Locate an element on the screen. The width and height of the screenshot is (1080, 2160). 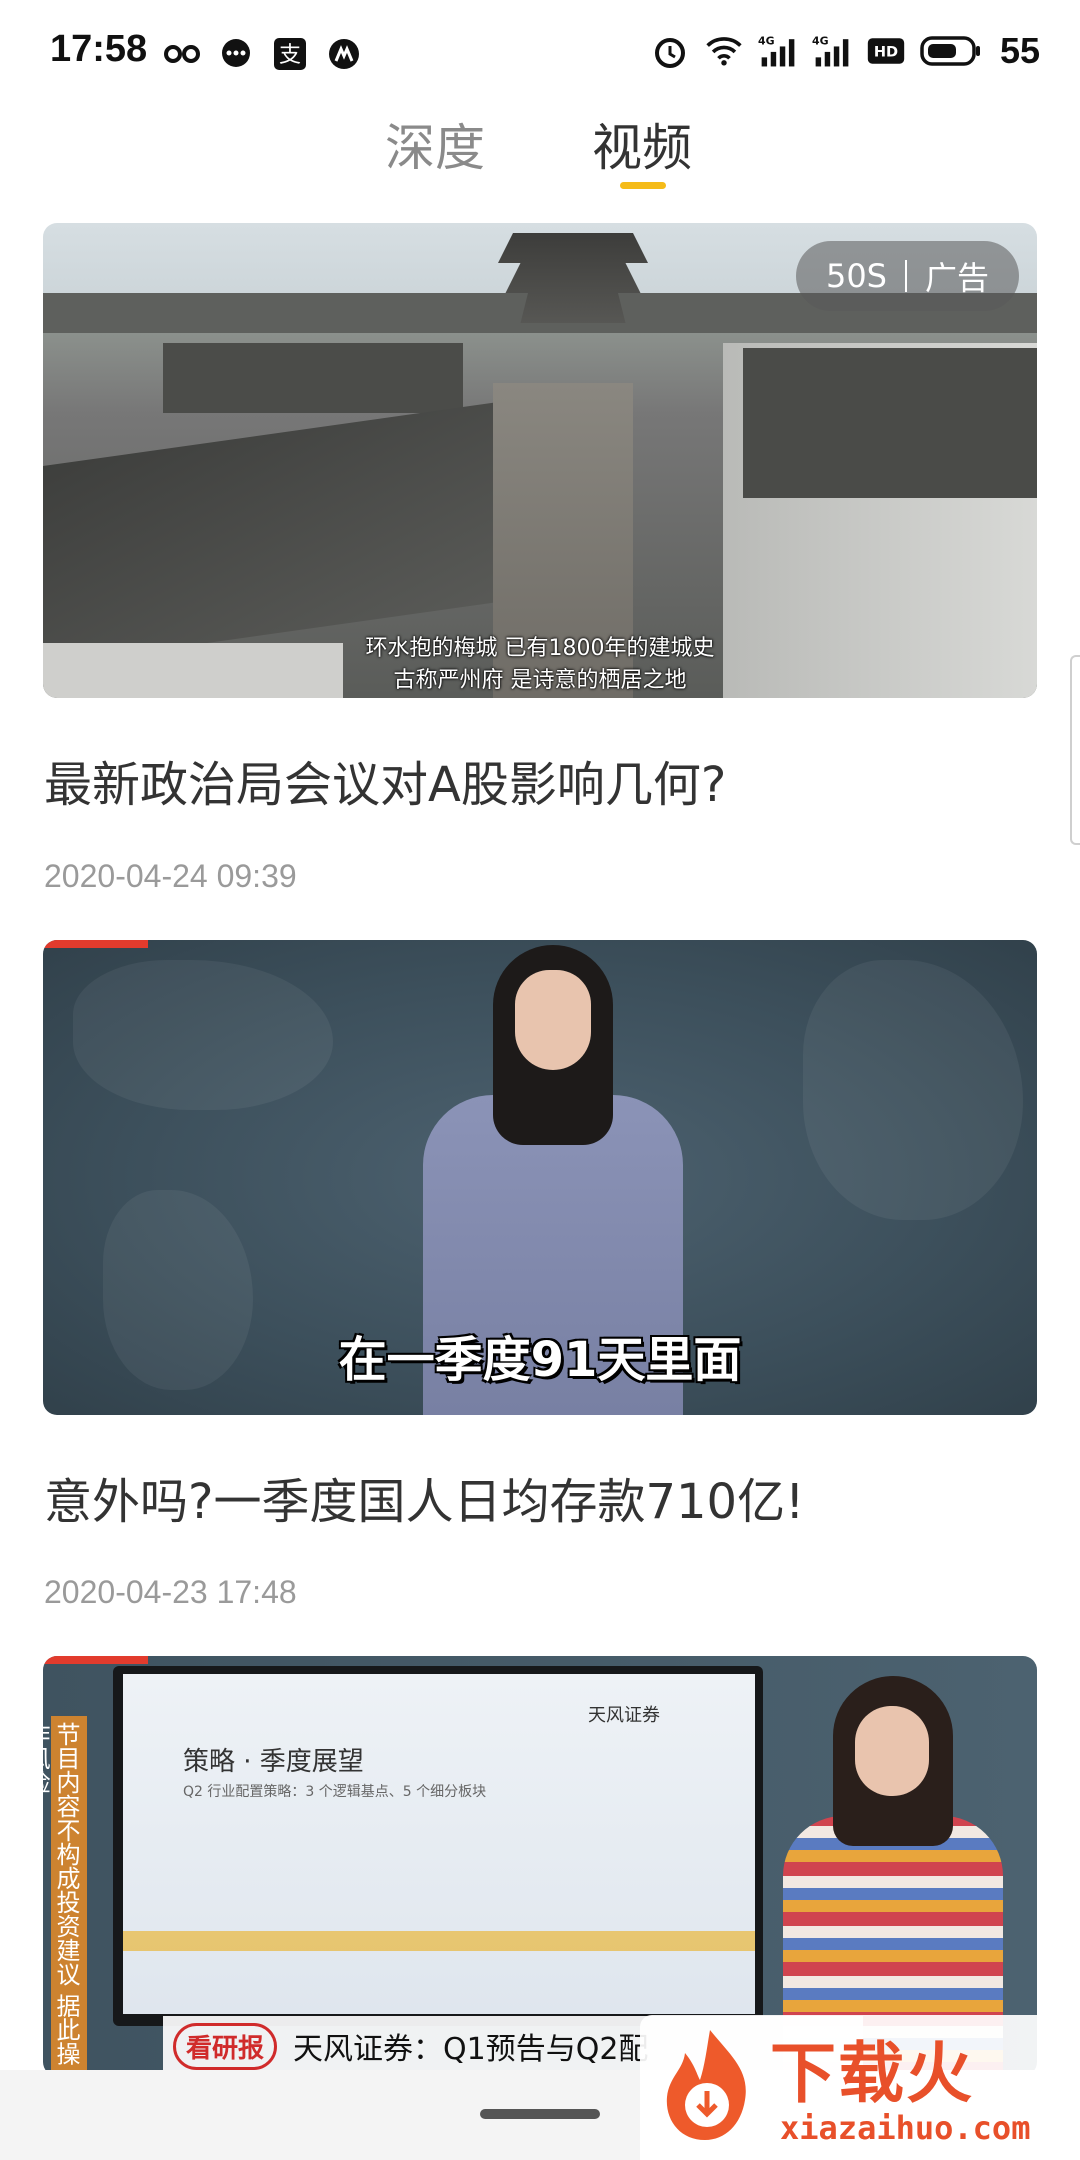
ad-badge: 50S 广告 is located at coordinates (907, 276).